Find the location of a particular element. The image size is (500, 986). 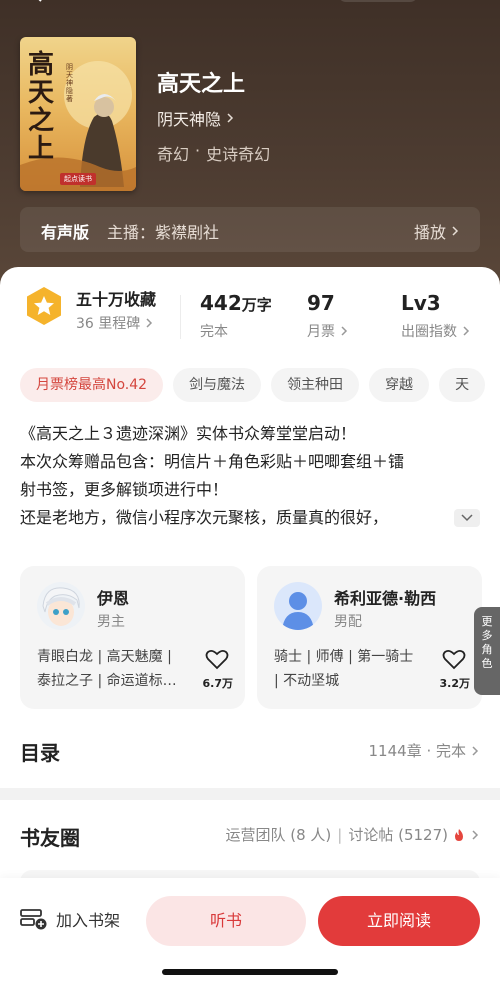

cover-publisher-badge: 起点读书 is located at coordinates (78, 179).